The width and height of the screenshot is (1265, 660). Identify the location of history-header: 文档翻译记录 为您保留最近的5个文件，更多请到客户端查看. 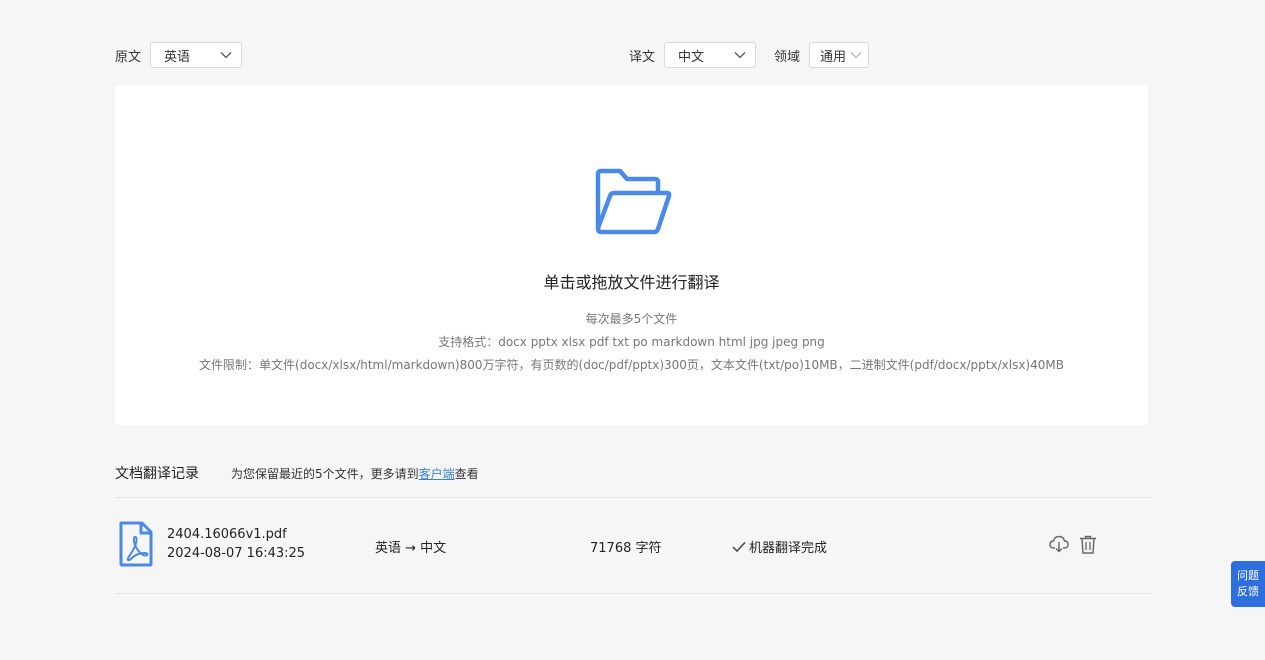
(297, 473).